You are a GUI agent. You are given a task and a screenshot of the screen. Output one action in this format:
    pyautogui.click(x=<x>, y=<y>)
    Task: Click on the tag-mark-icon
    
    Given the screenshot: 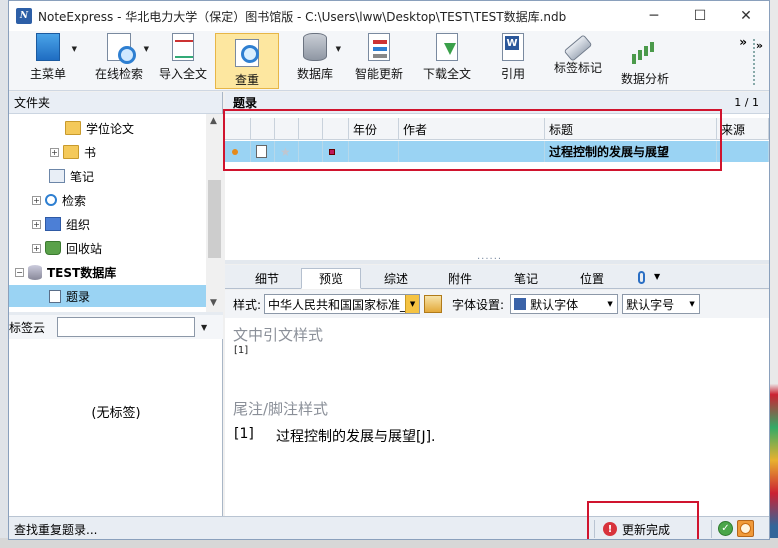 What is the action you would take?
    pyautogui.click(x=578, y=48)
    